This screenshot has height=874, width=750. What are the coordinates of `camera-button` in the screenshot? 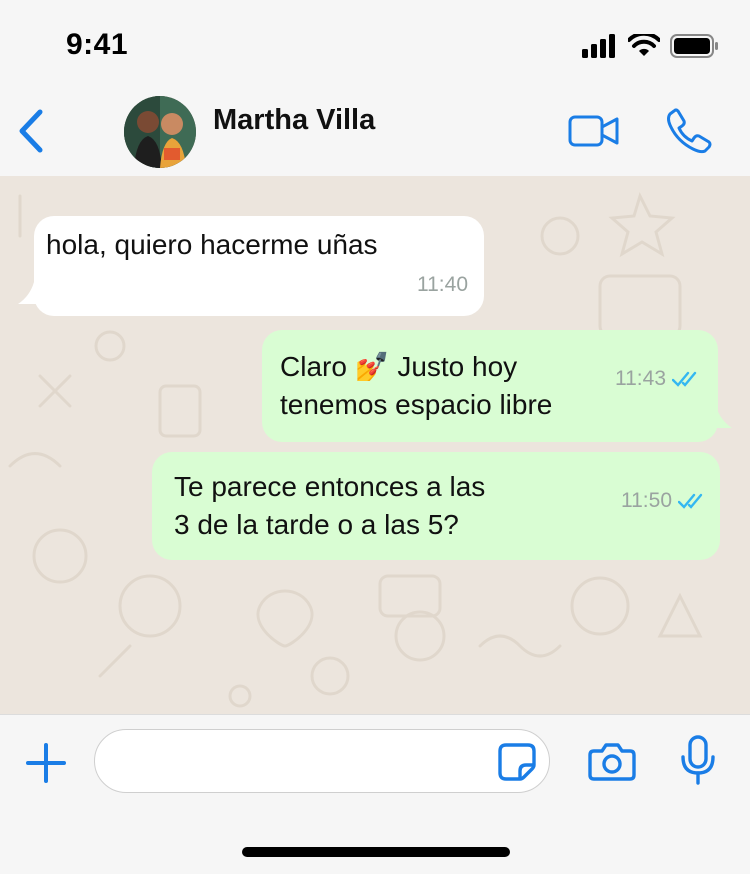 It's located at (612, 761).